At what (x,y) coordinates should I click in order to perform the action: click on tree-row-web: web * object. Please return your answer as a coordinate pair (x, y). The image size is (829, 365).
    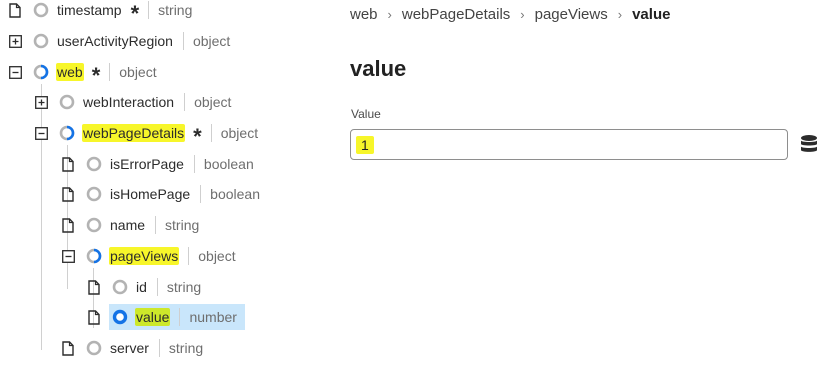
    Looking at the image, I should click on (80, 73).